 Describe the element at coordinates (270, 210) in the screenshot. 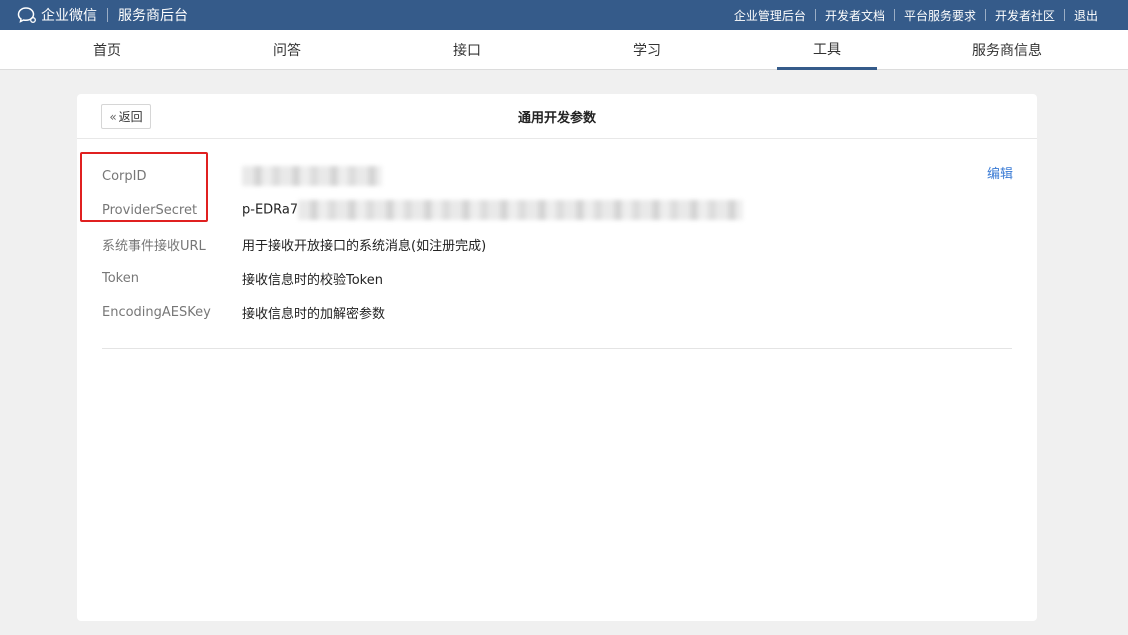

I see `secret-prefix: p-EDRa7` at that location.